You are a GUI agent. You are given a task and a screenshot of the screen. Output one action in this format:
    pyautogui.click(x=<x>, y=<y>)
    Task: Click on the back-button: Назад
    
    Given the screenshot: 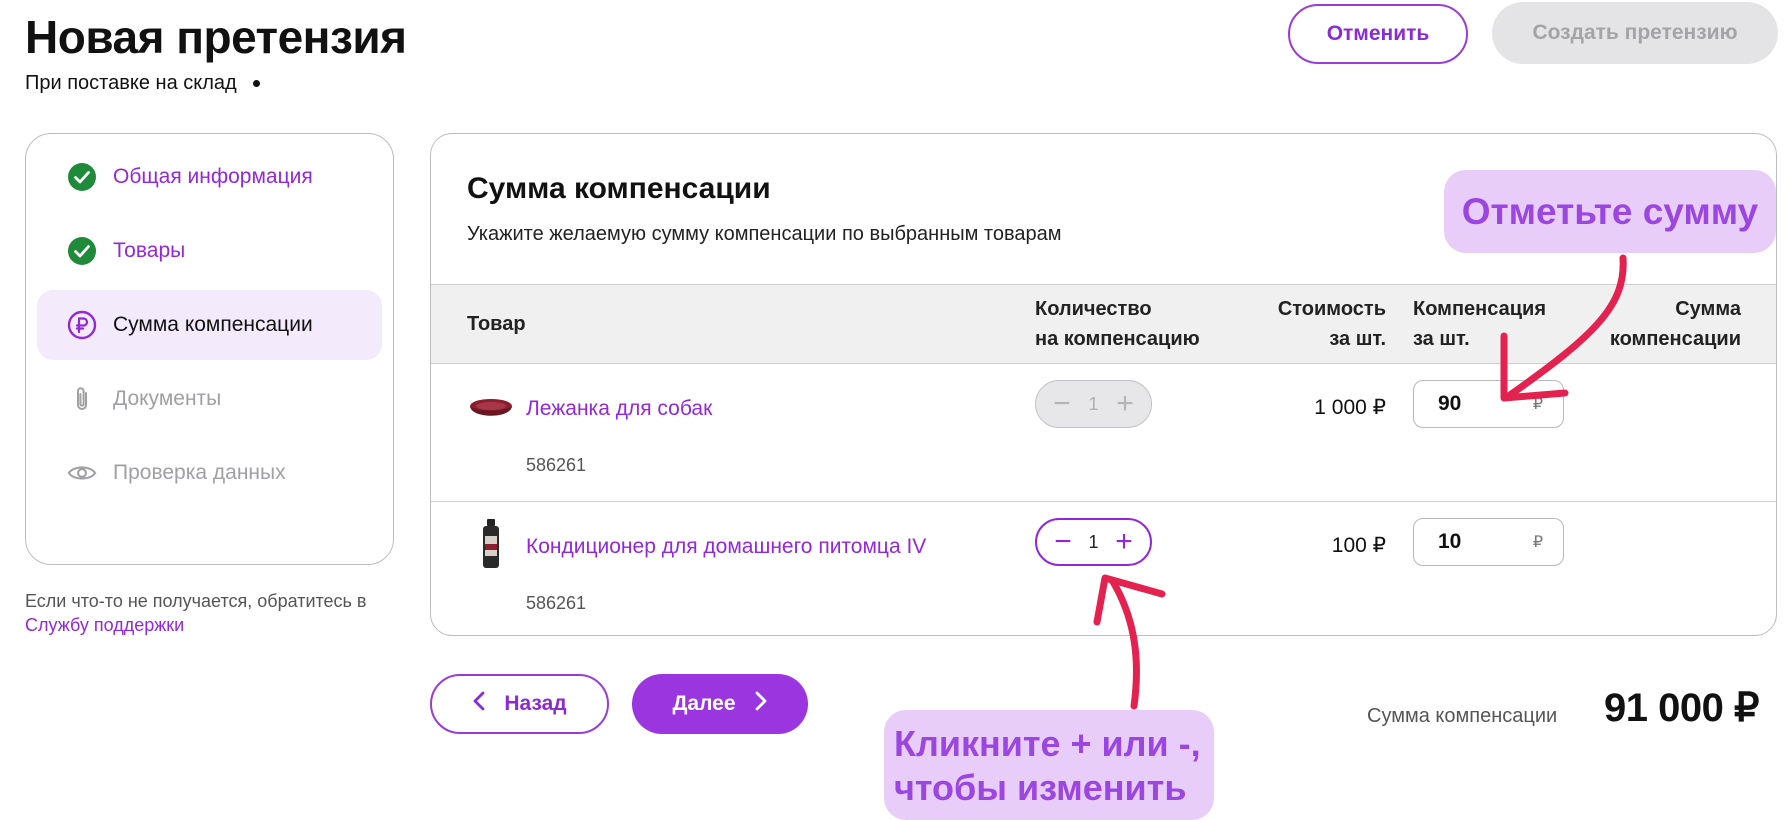 What is the action you would take?
    pyautogui.click(x=519, y=704)
    